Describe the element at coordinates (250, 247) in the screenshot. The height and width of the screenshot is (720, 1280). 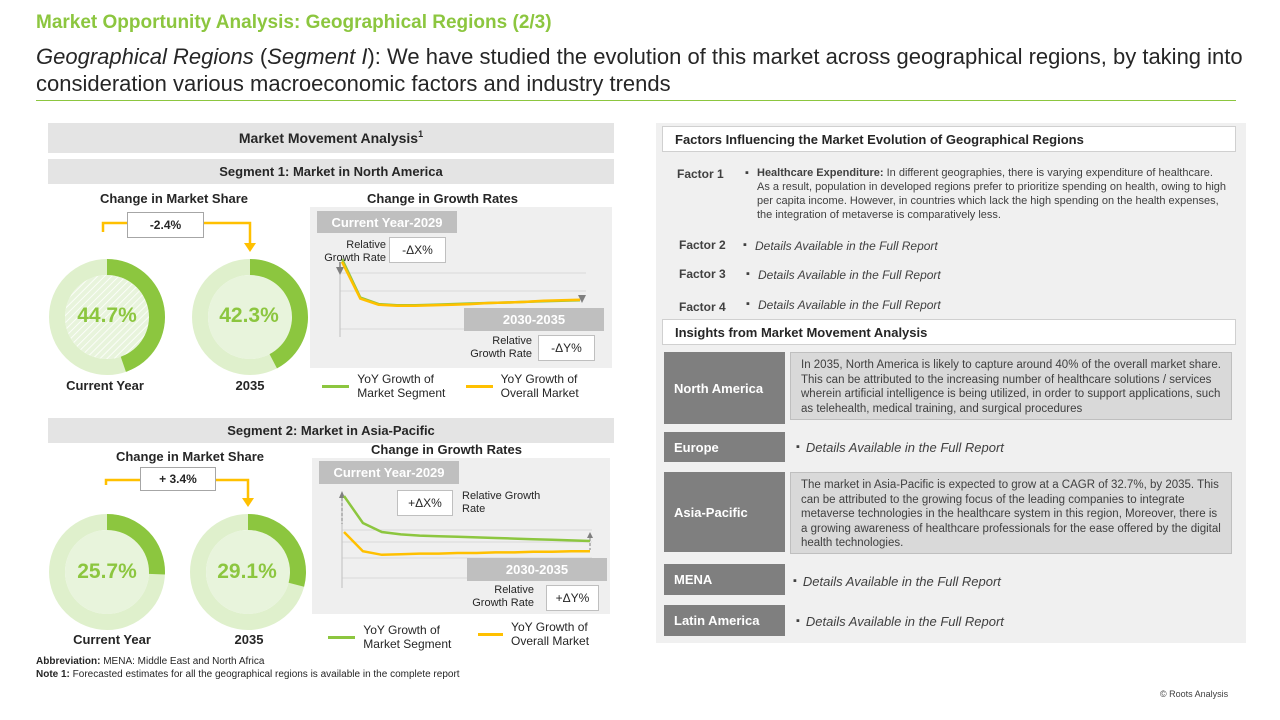
I see `segment1-change-arrowhead` at that location.